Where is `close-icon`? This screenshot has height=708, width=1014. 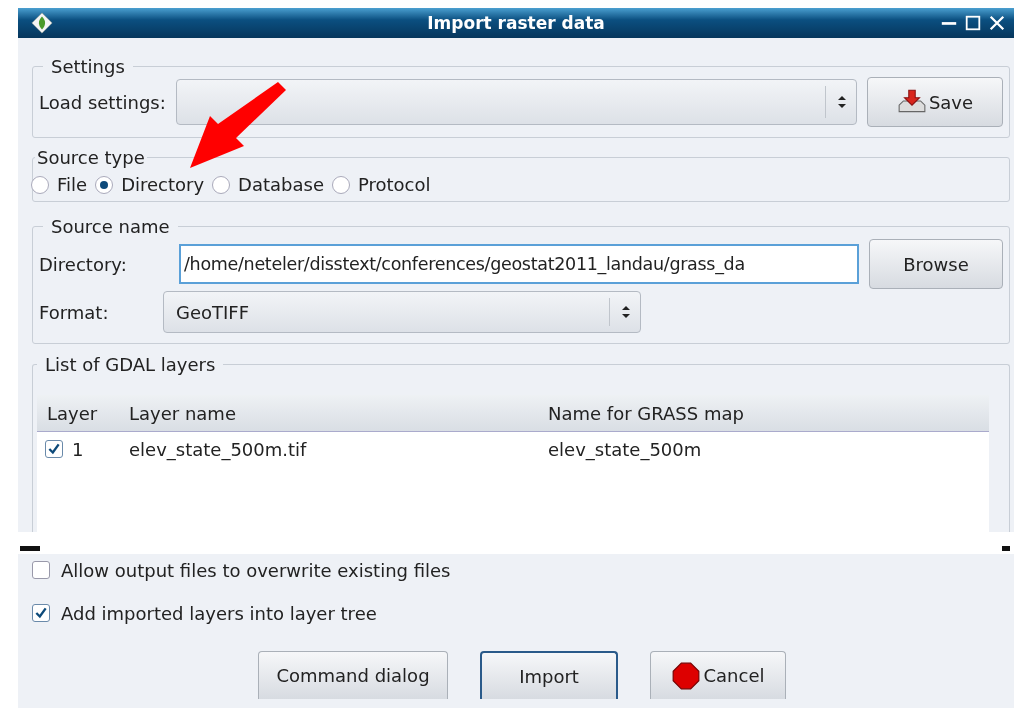
close-icon is located at coordinates (997, 23).